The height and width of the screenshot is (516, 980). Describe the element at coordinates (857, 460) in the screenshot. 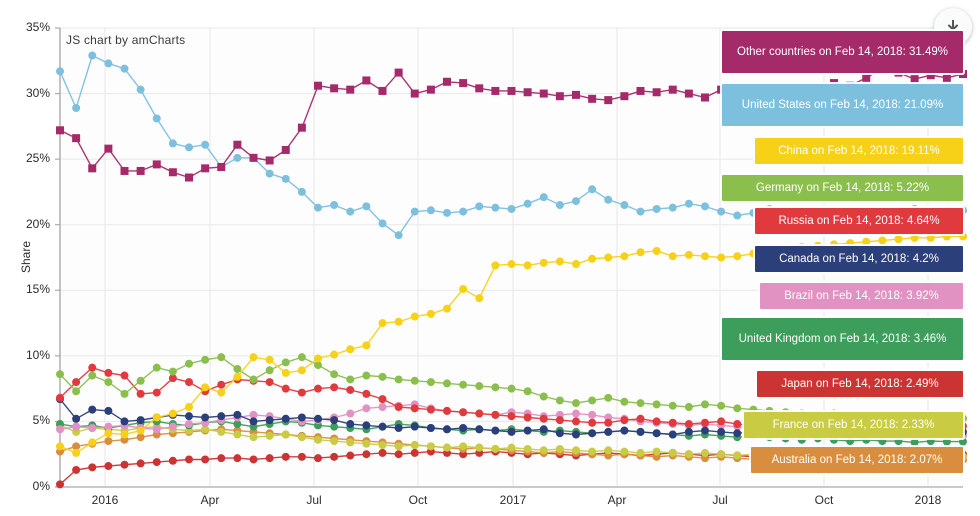

I see `series-label-australia: Australia on Feb 14, 2018: 2.07%` at that location.